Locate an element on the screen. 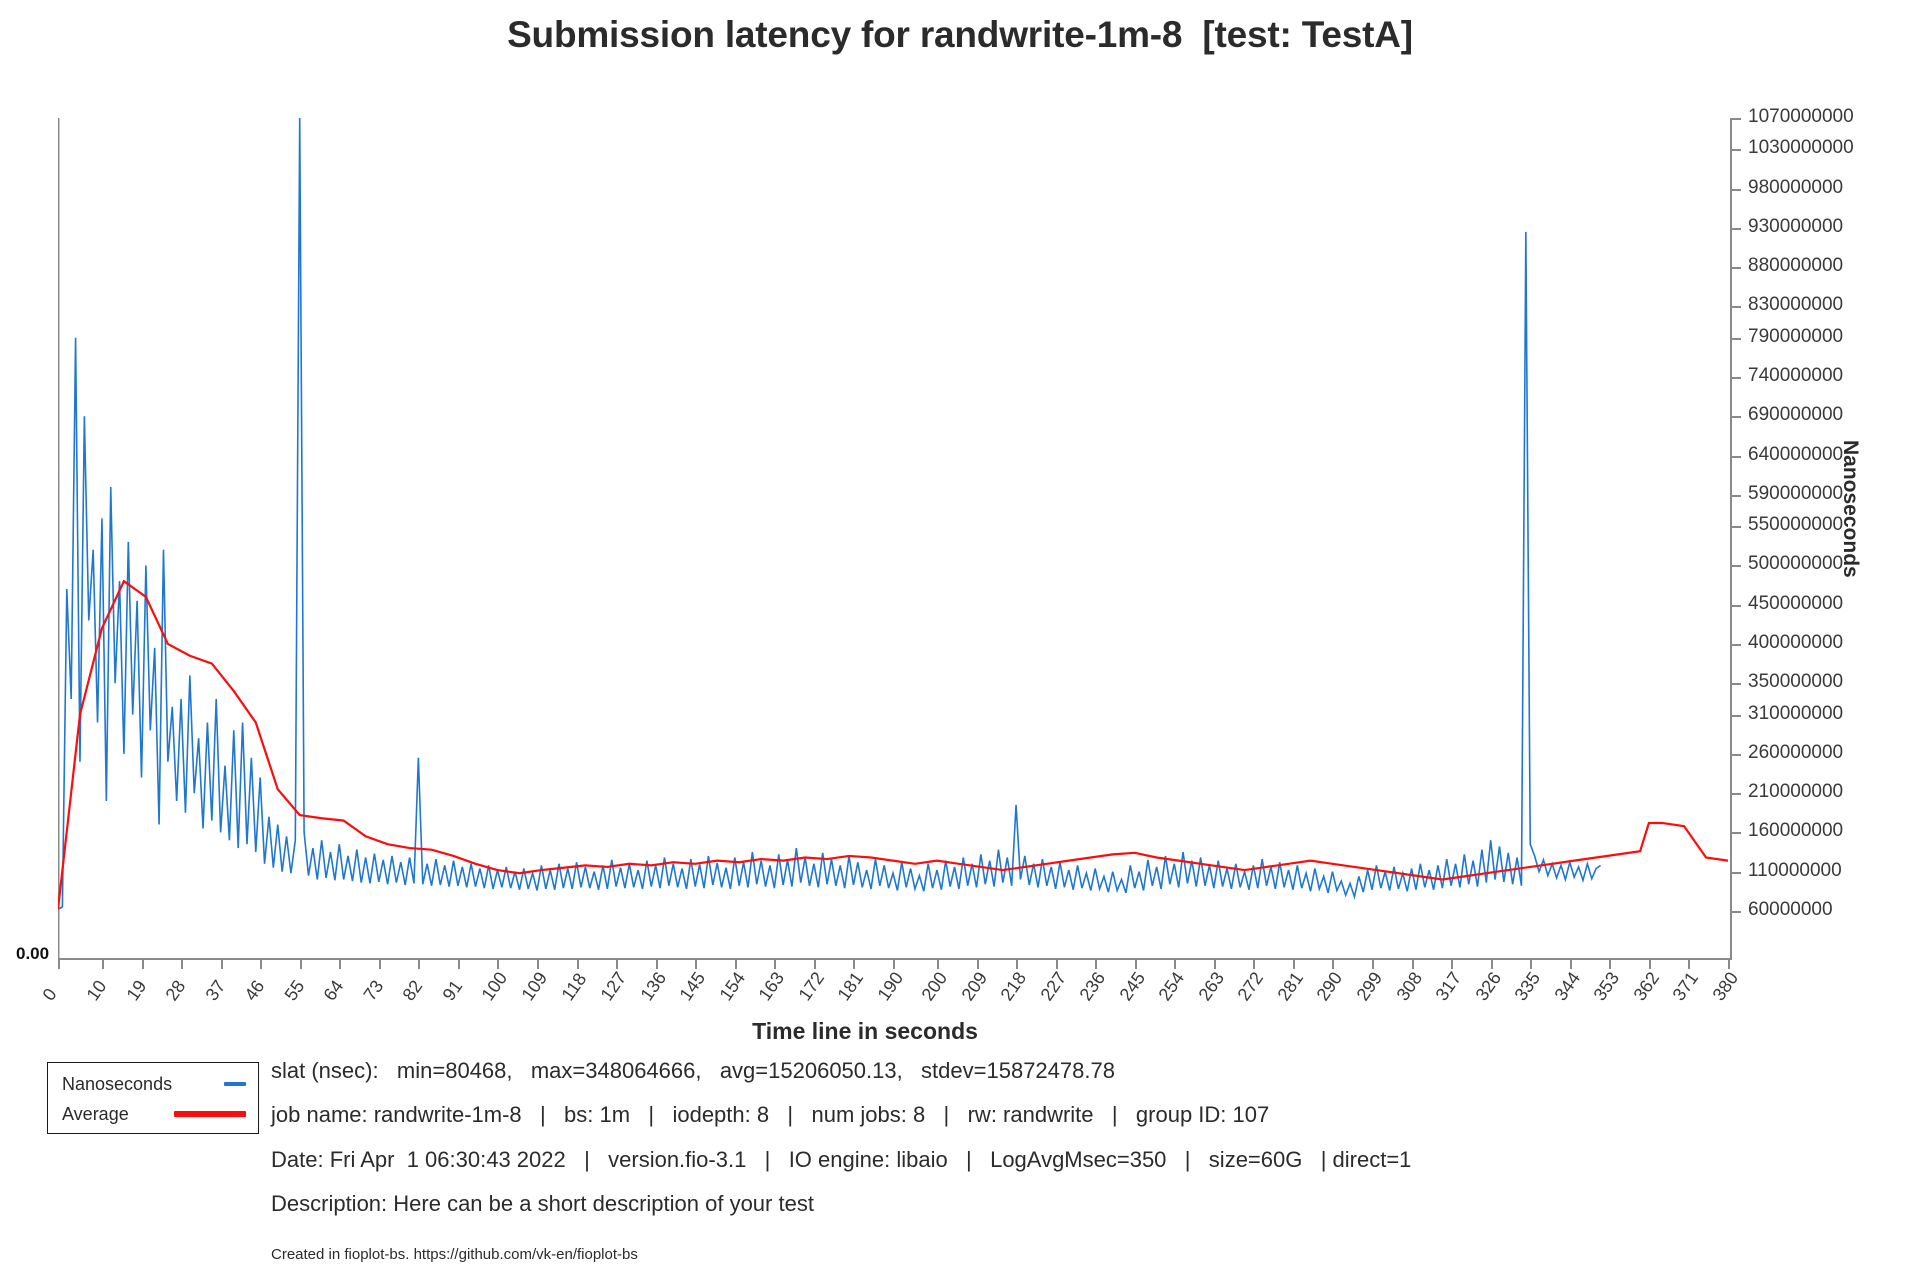 This screenshot has width=1920, height=1280. x-axis-tick-label: 326 is located at coordinates (1488, 986).